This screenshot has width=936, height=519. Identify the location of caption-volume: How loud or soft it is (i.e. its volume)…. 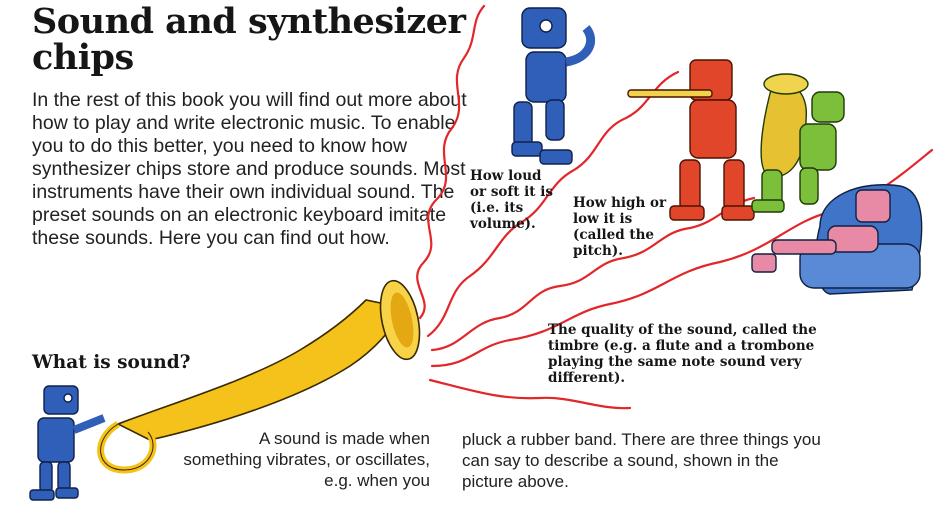
(511, 200).